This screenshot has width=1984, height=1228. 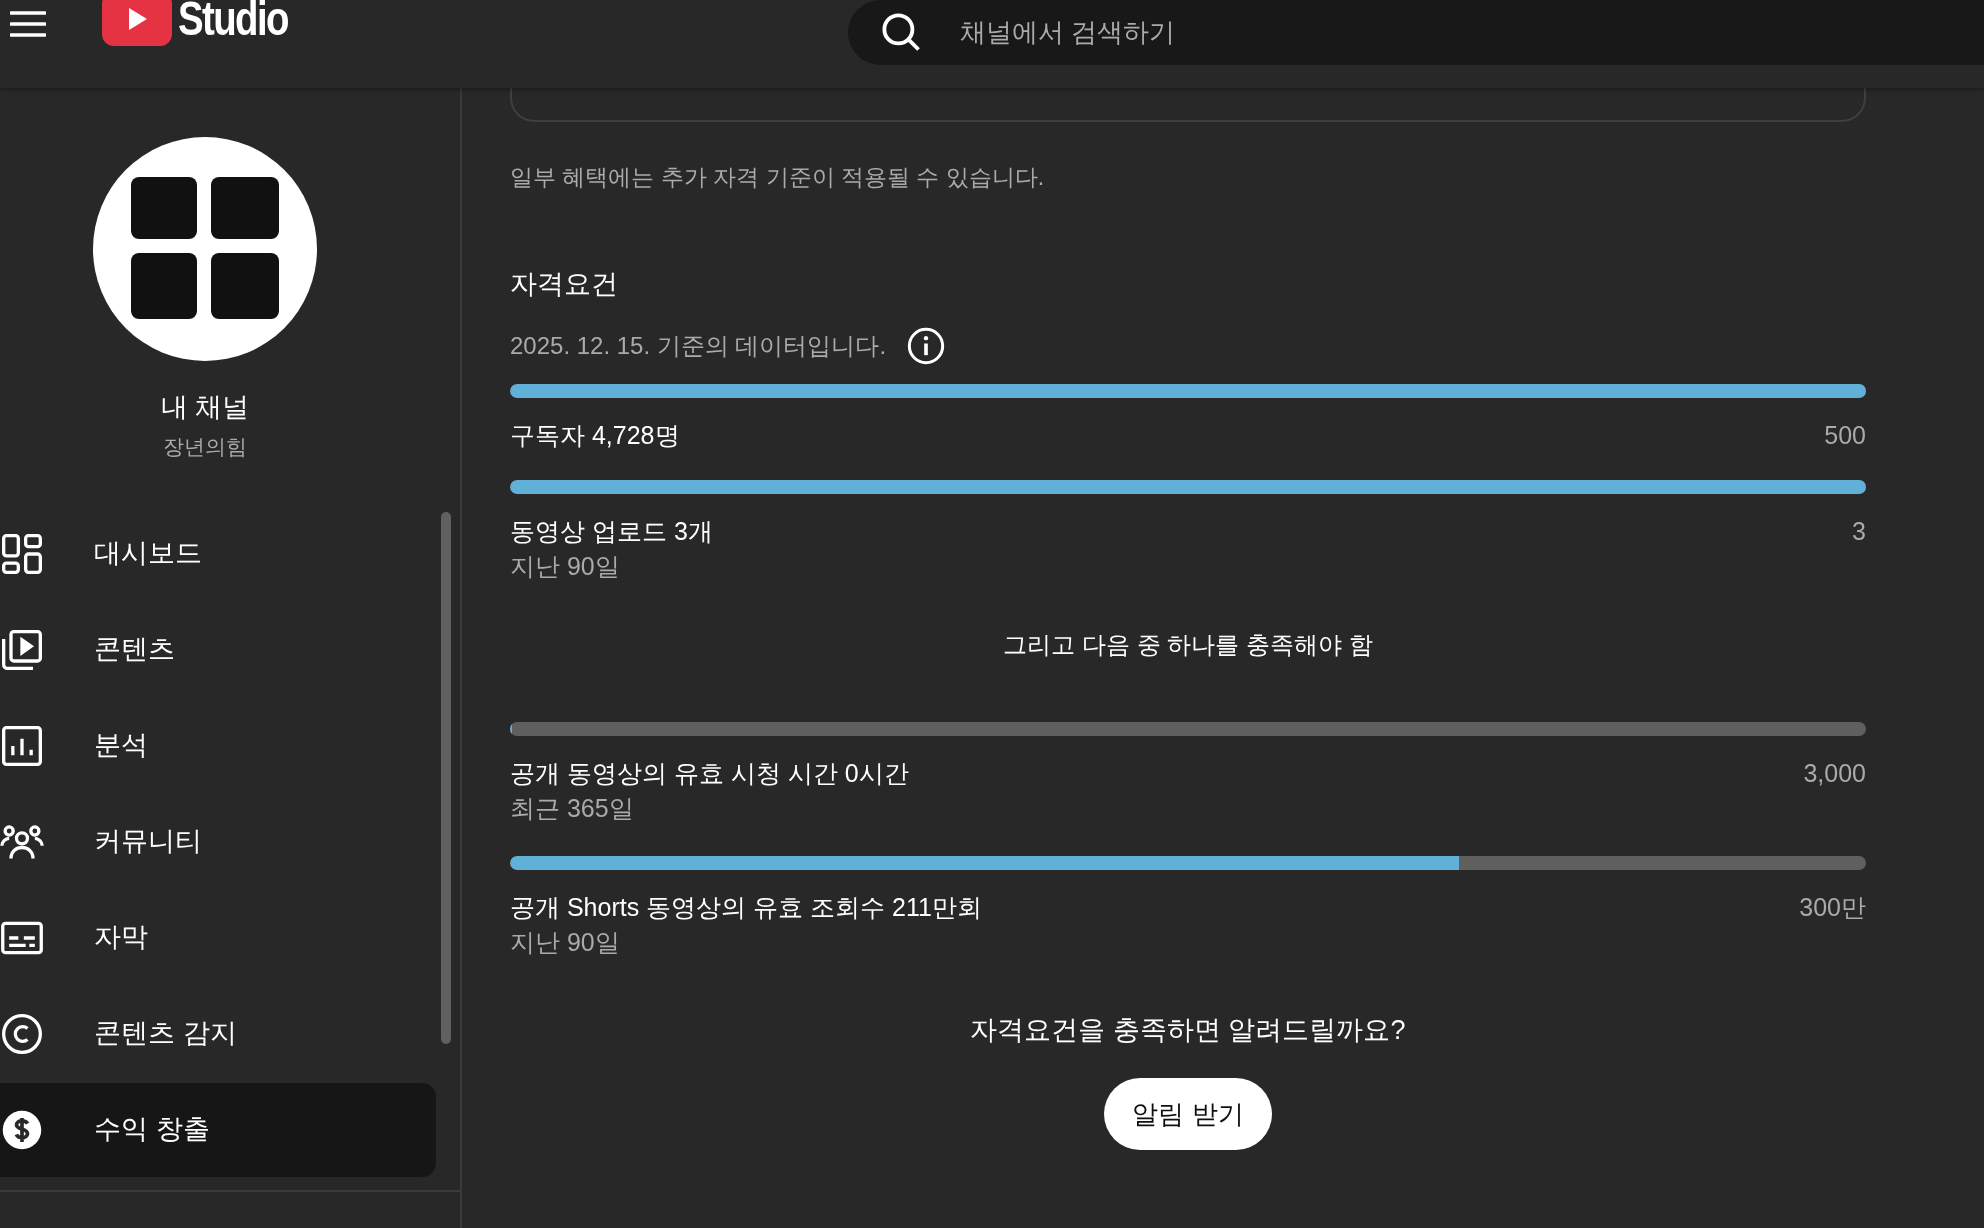 What do you see at coordinates (218, 937) in the screenshot?
I see `sidebar-item: 자막` at bounding box center [218, 937].